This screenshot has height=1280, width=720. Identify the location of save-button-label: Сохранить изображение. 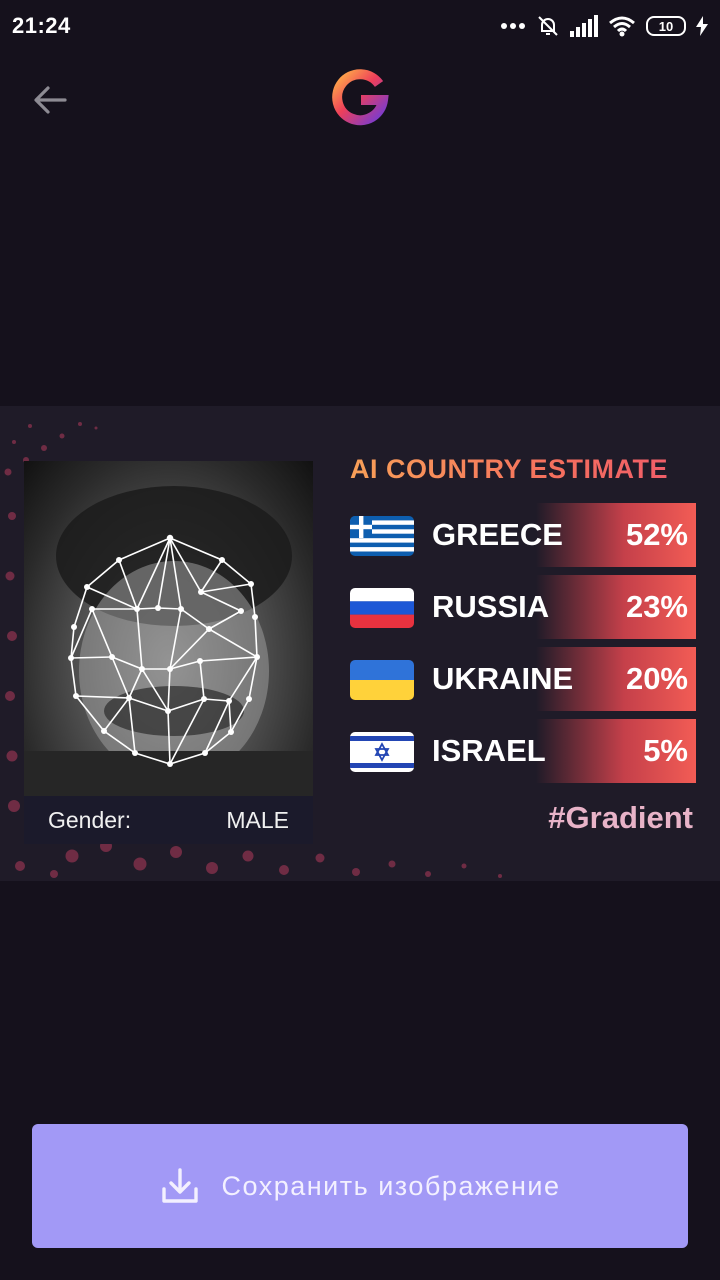
(391, 1185).